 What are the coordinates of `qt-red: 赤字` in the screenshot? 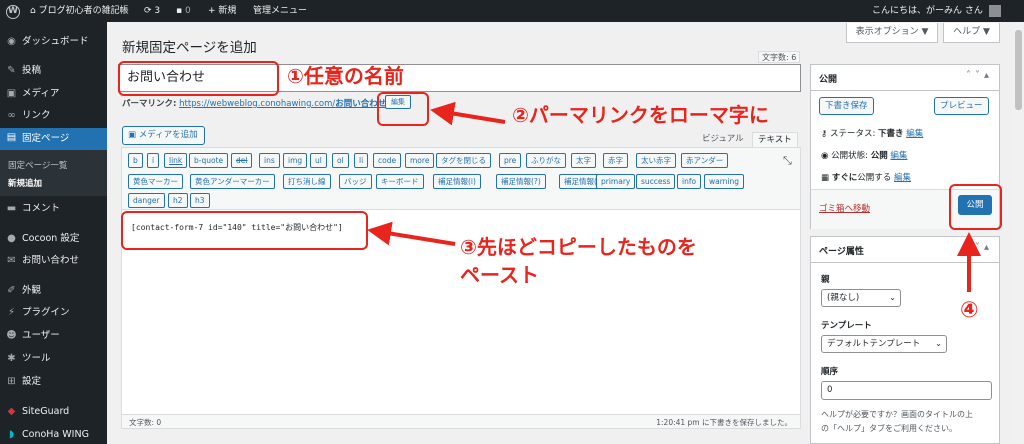 It's located at (615, 160).